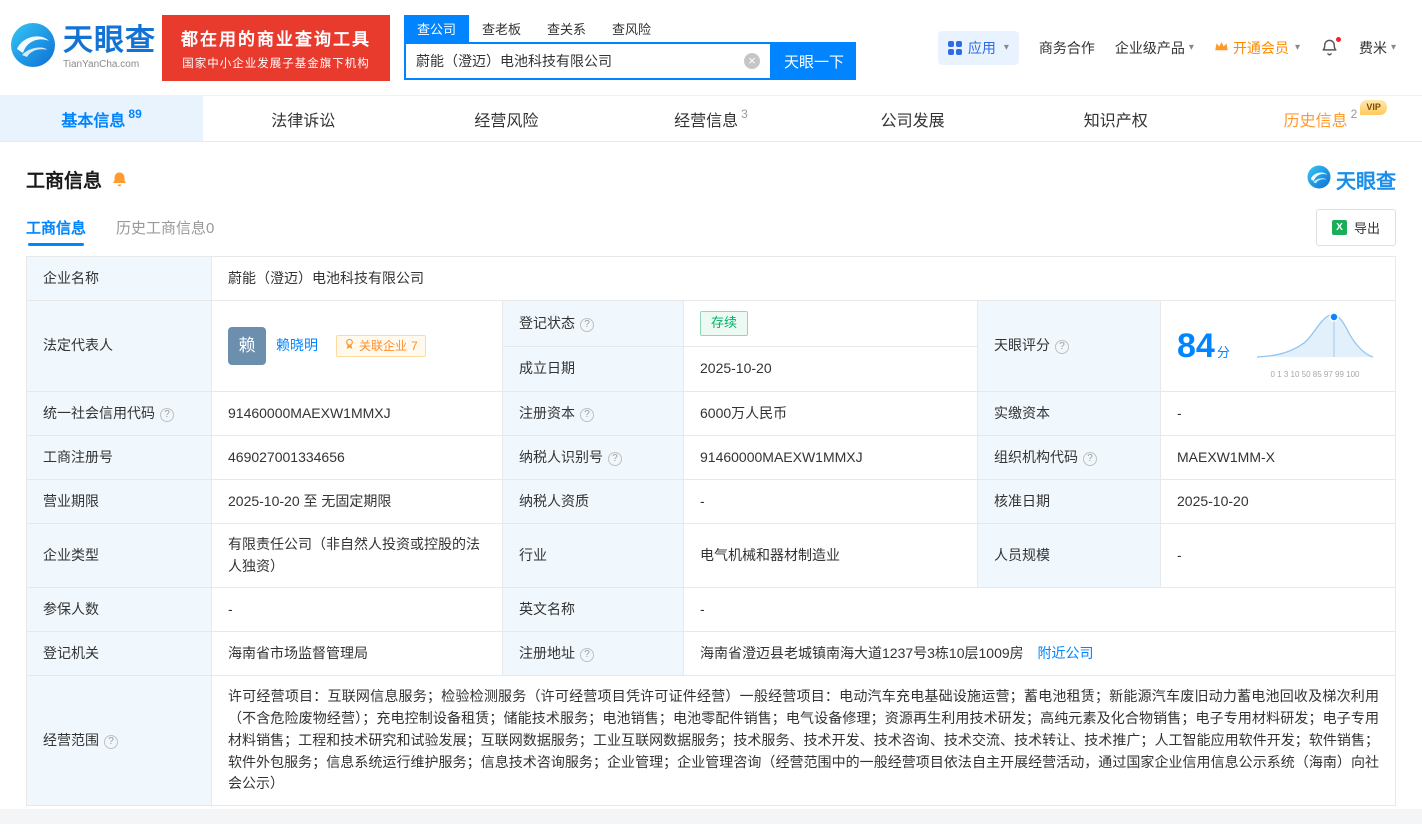 The height and width of the screenshot is (832, 1422). Describe the element at coordinates (297, 346) in the screenshot. I see `legal-rep-link: 赖晓明` at that location.